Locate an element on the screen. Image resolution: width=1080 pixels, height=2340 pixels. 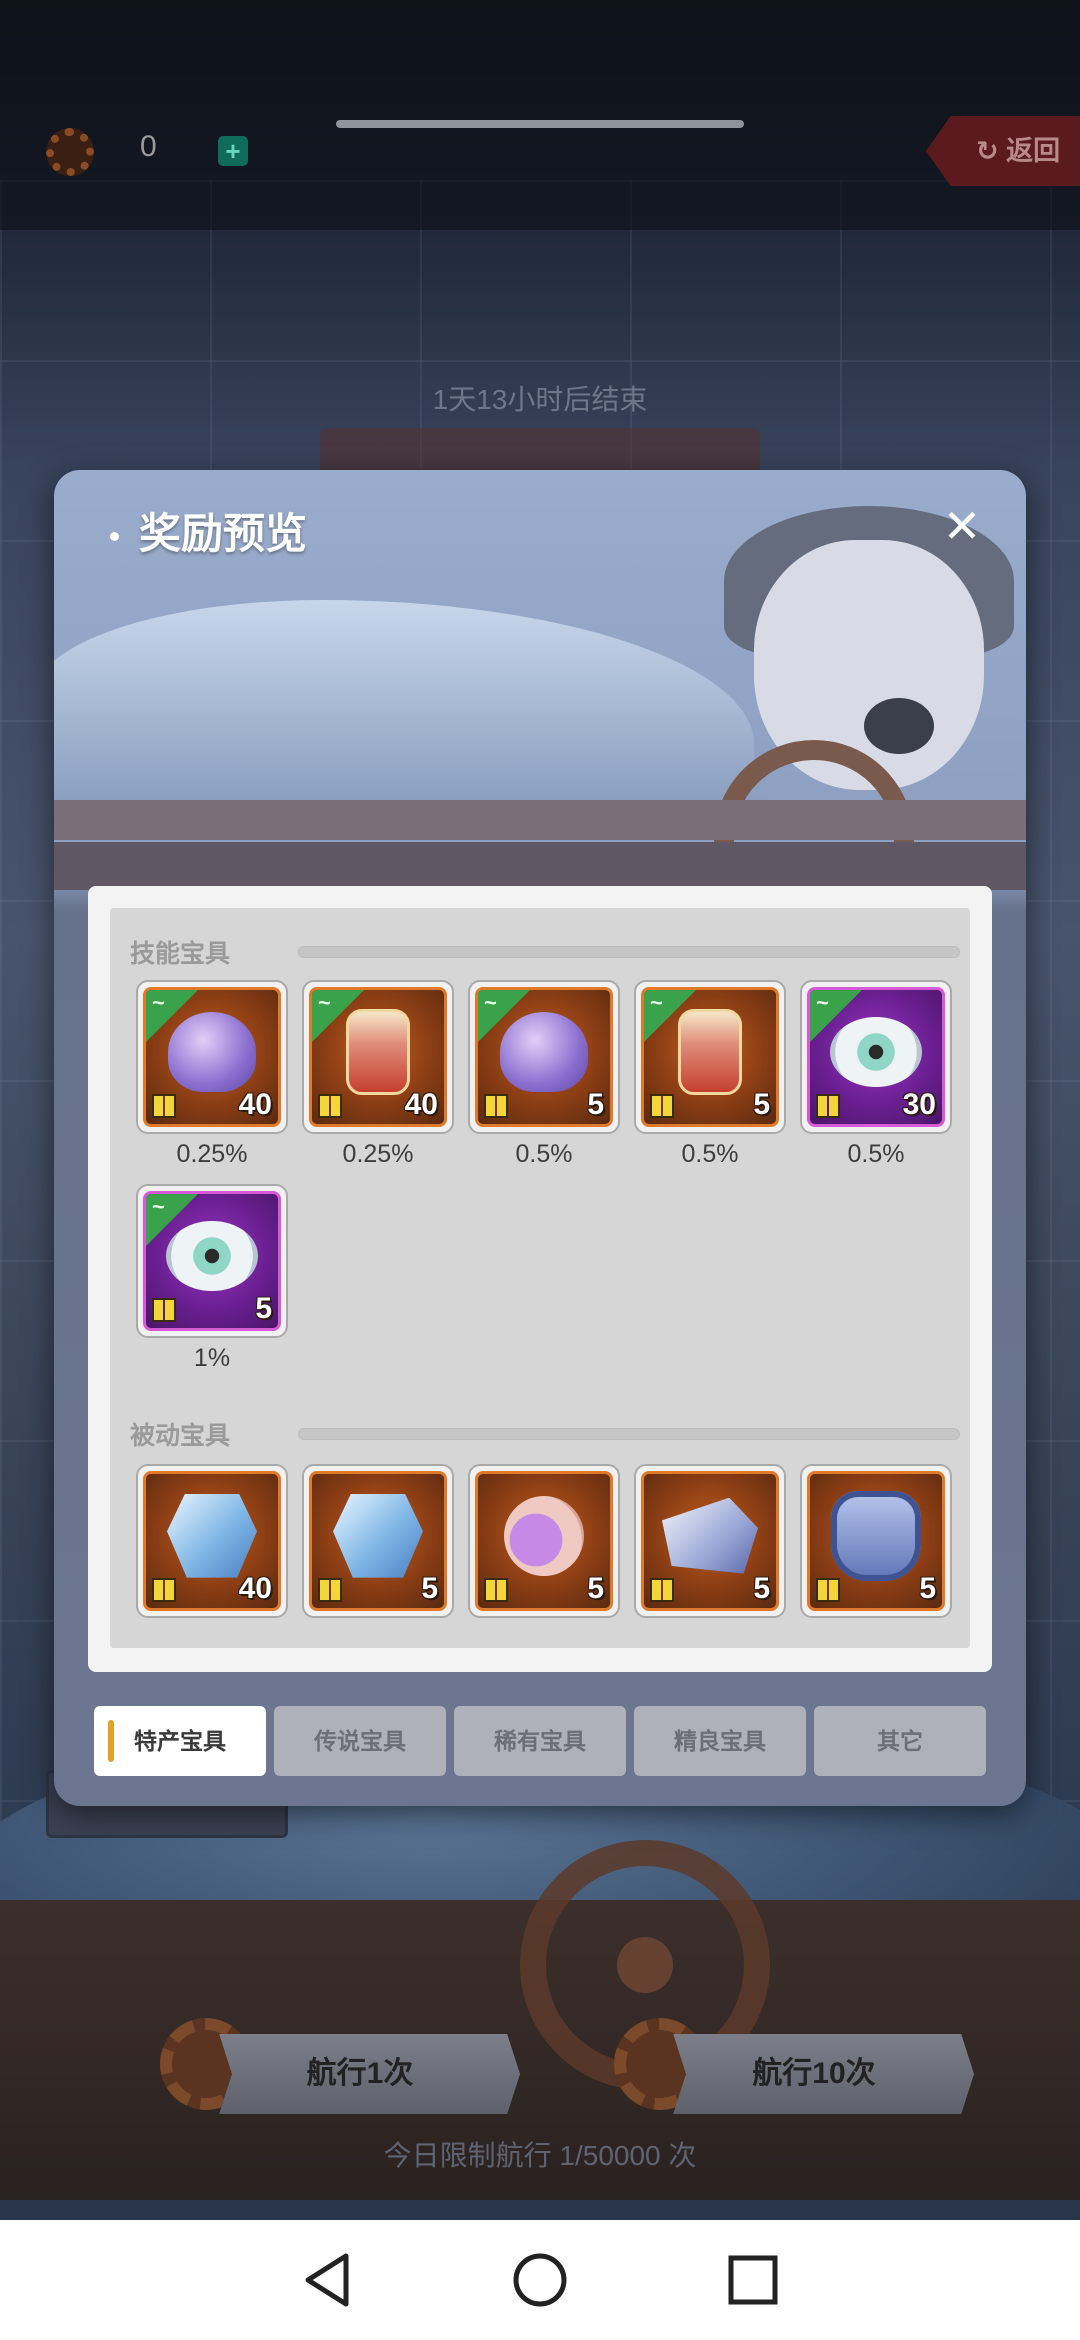
close-icon: ✕ is located at coordinates (962, 526).